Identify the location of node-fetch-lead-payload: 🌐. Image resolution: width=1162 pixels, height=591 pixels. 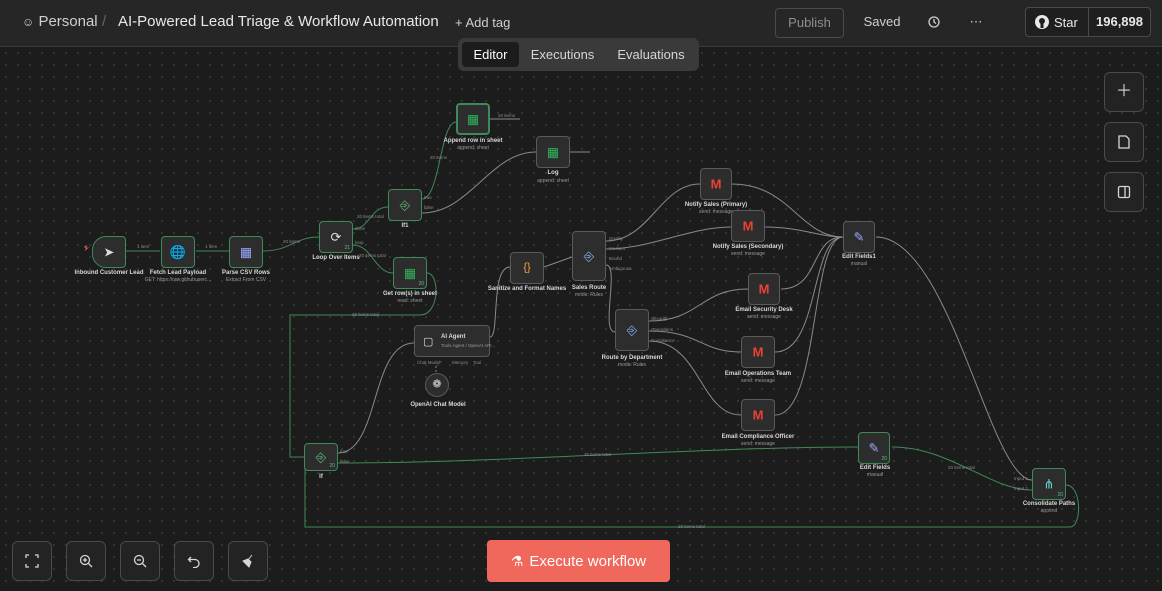
(178, 252).